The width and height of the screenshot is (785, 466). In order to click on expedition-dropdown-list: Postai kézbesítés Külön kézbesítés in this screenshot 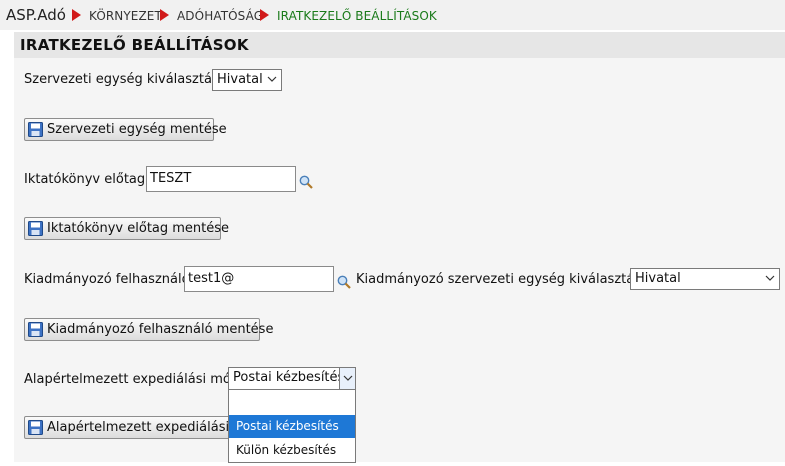, I will do `click(292, 426)`.